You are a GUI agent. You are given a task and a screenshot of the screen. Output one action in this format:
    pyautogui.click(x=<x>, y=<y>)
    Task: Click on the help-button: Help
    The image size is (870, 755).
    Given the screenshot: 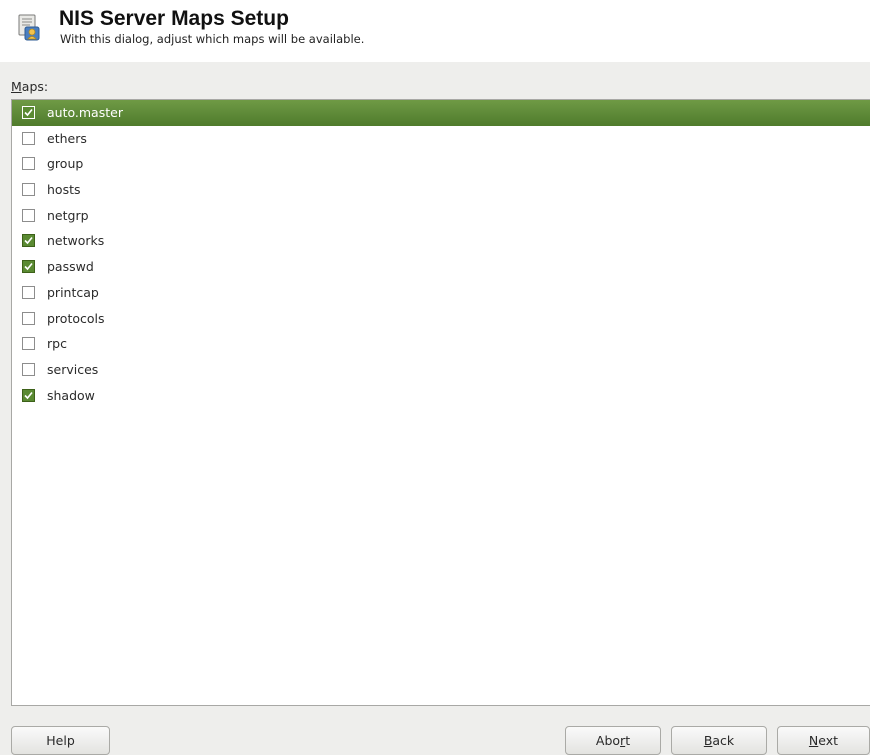 What is the action you would take?
    pyautogui.click(x=60, y=740)
    